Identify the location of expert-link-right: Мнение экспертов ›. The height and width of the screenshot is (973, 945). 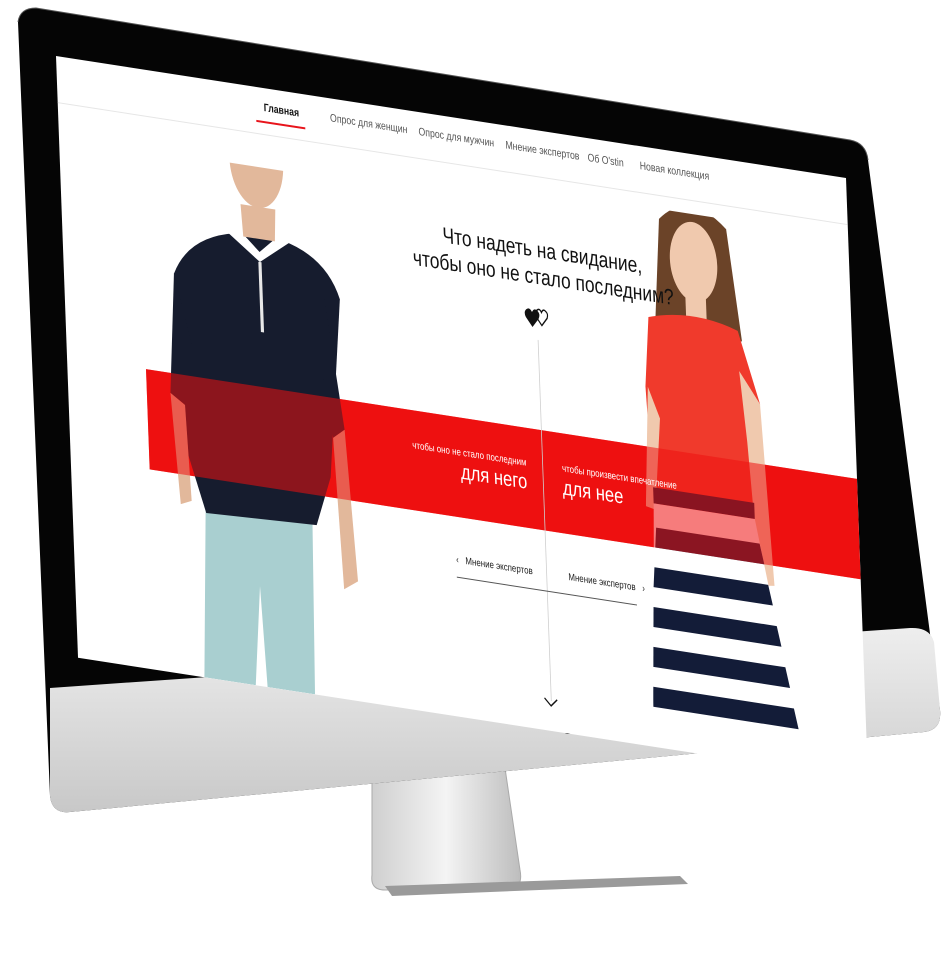
(606, 583).